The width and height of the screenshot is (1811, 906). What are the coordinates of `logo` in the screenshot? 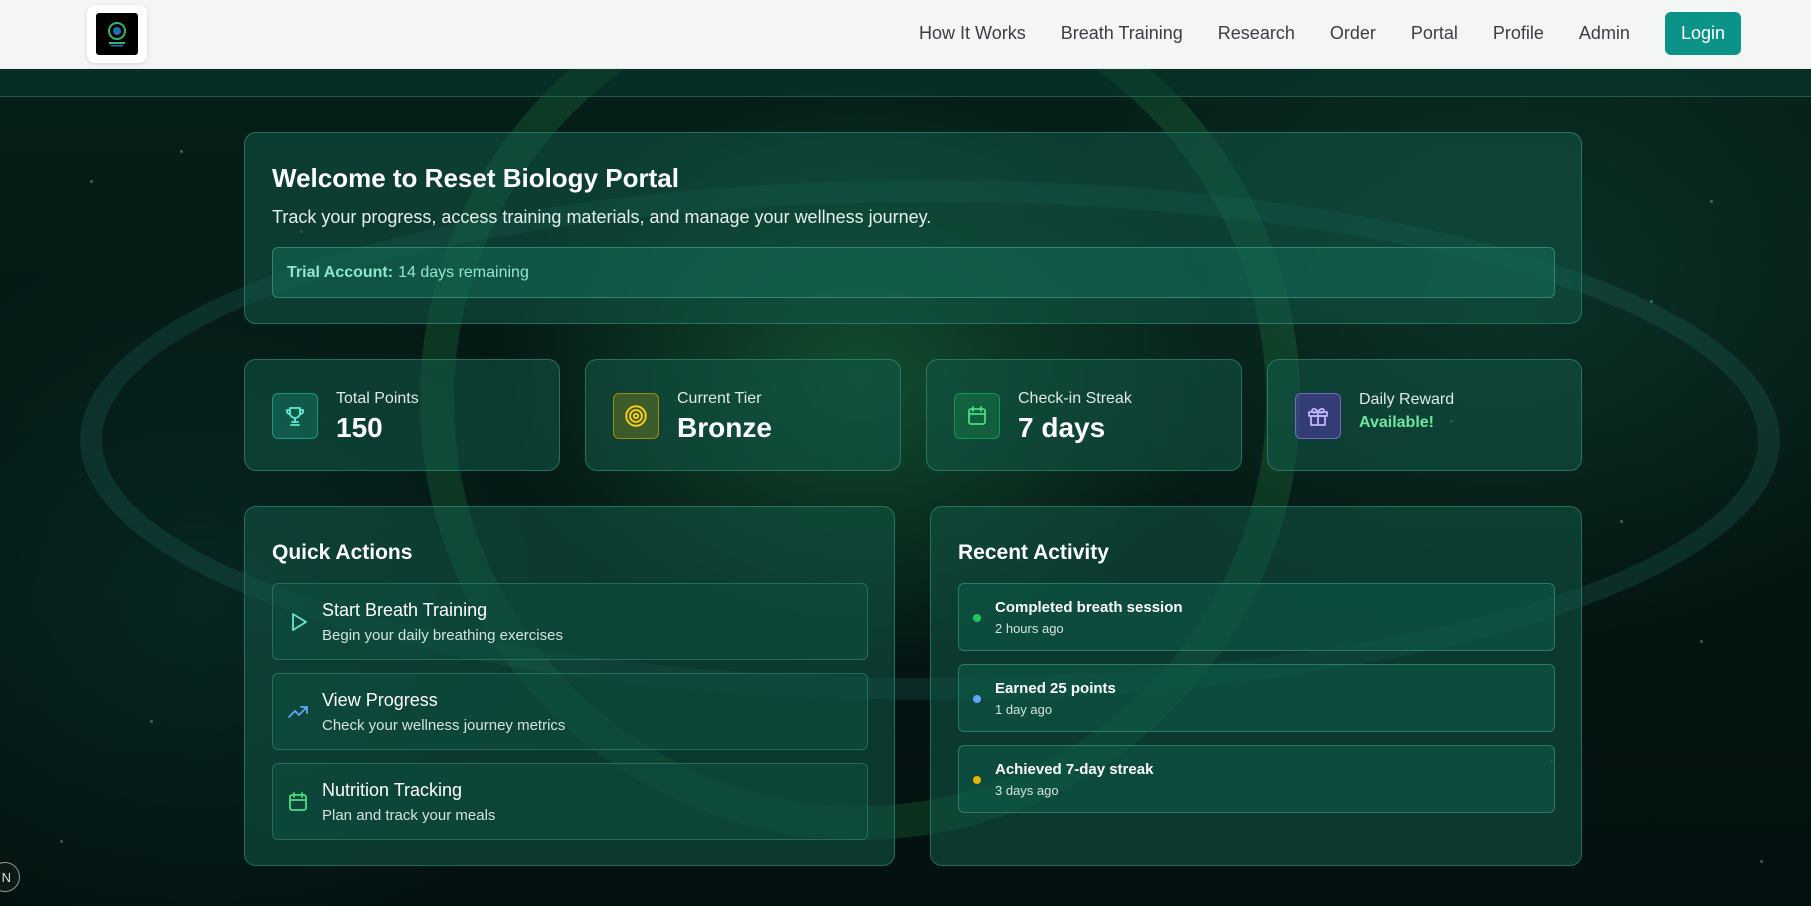 It's located at (117, 34).